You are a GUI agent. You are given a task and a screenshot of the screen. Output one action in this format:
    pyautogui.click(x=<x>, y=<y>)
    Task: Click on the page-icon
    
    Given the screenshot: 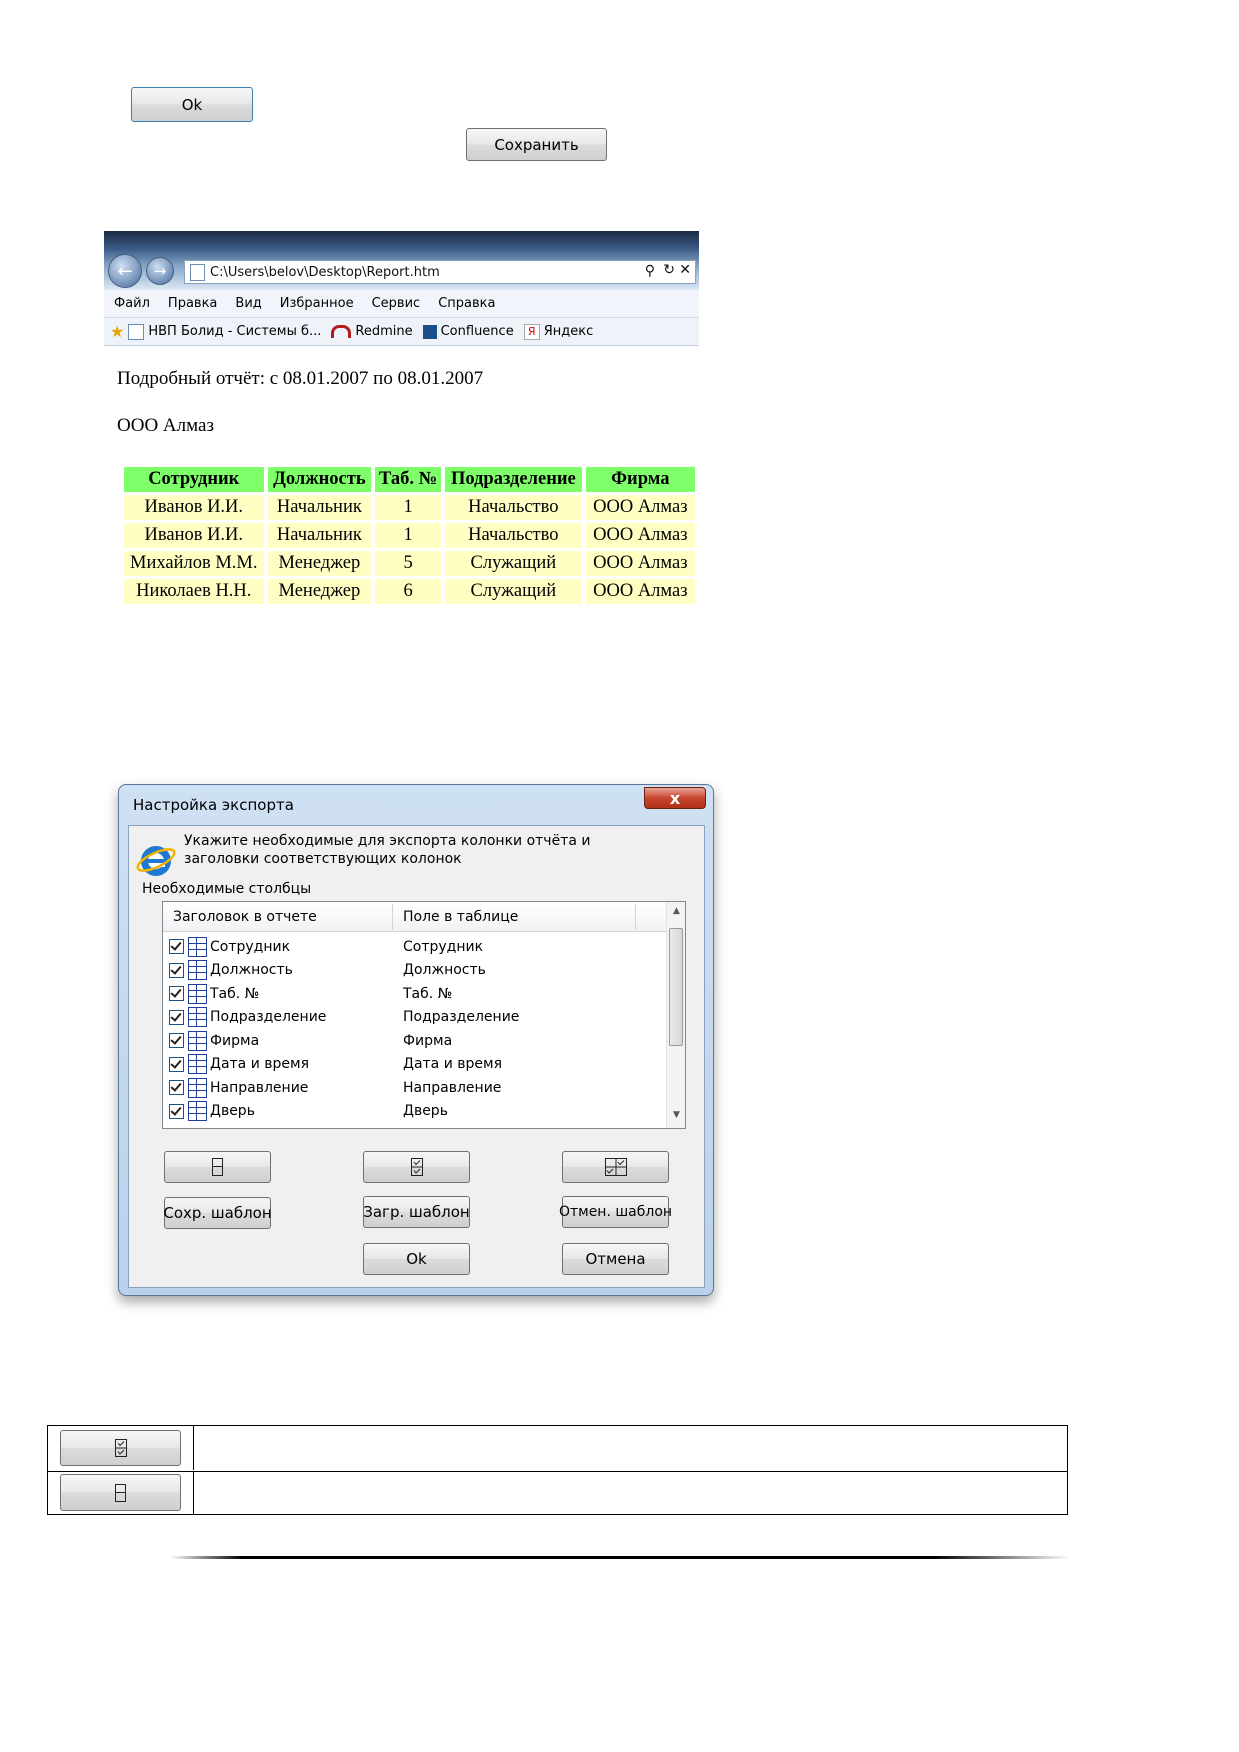 What is the action you would take?
    pyautogui.click(x=136, y=331)
    